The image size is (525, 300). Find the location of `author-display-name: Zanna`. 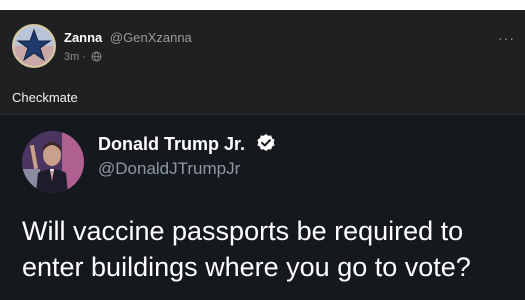

author-display-name: Zanna is located at coordinates (83, 37).